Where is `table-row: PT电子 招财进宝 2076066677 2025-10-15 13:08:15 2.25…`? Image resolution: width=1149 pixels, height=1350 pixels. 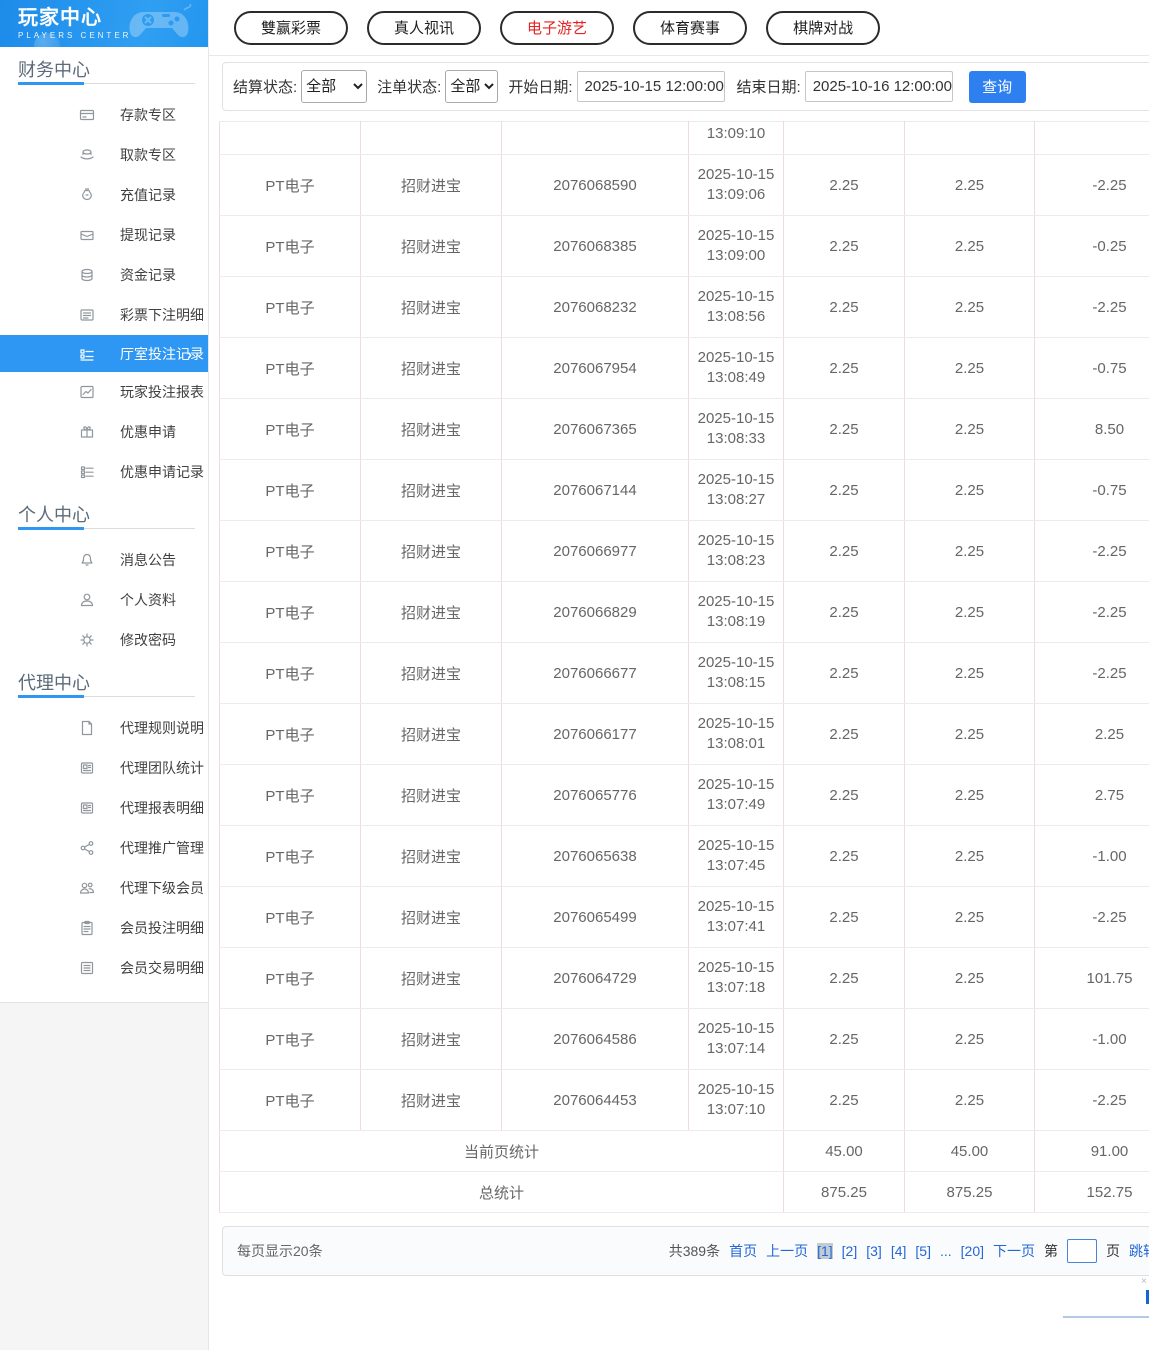 table-row: PT电子 招财进宝 2076066677 2025-10-15 13:08:15 2.25… is located at coordinates (684, 673).